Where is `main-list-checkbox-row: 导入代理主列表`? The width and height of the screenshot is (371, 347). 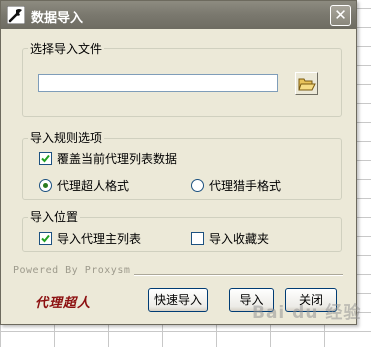
main-list-checkbox-row: 导入代理主列表 is located at coordinates (90, 238).